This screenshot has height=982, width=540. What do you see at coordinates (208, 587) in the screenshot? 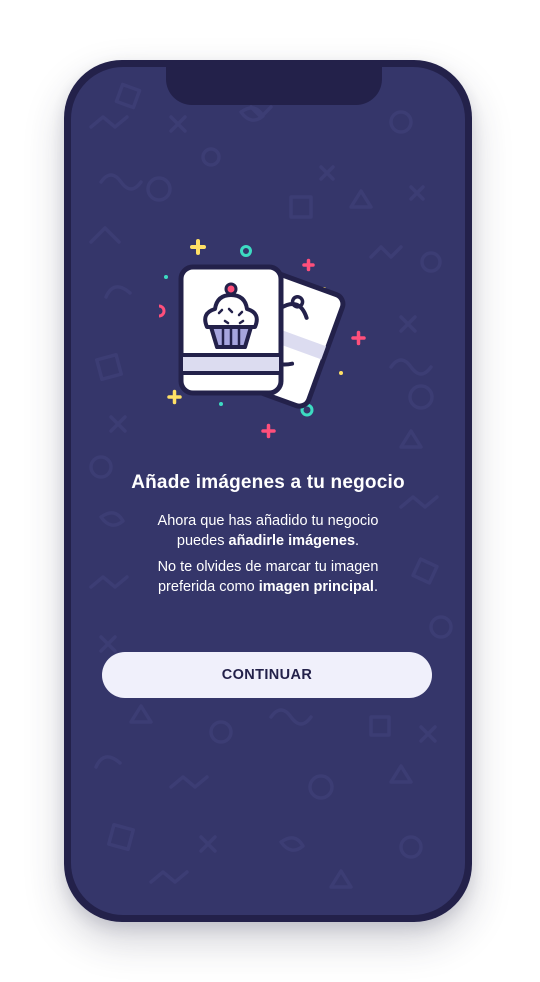
I see `reminder-line-2-prefix: preferida como` at bounding box center [208, 587].